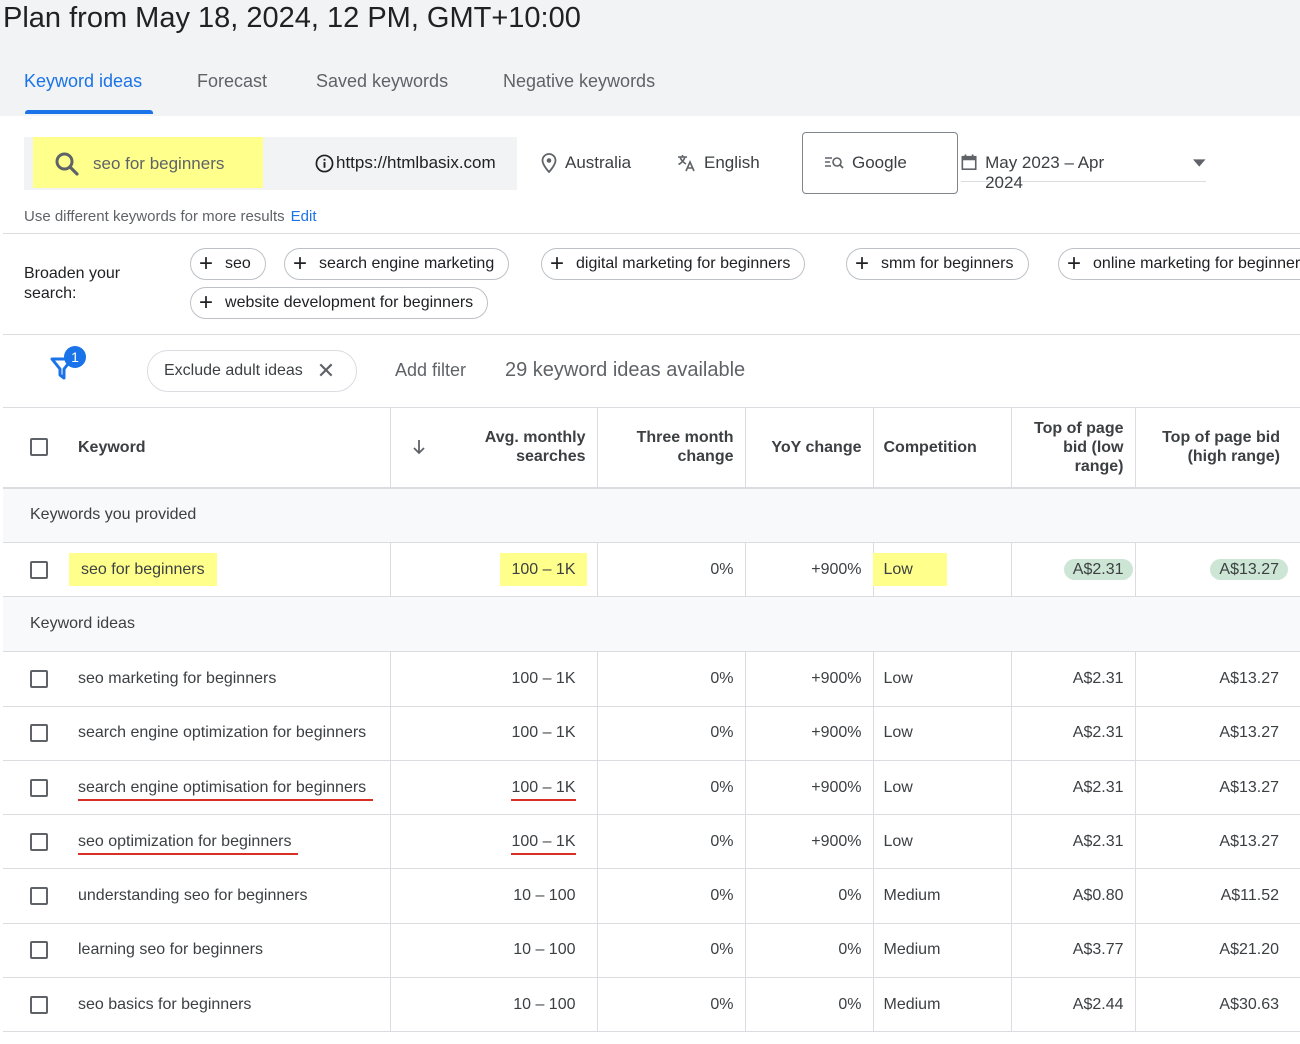 This screenshot has width=1300, height=1044. What do you see at coordinates (165, 1004) in the screenshot?
I see `keyword-cell: seo basics for beginners` at bounding box center [165, 1004].